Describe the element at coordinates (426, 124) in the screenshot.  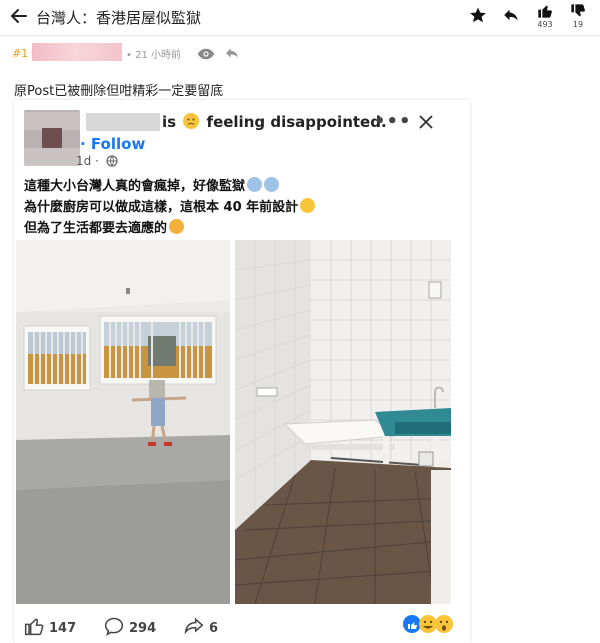
I see `close-icon` at that location.